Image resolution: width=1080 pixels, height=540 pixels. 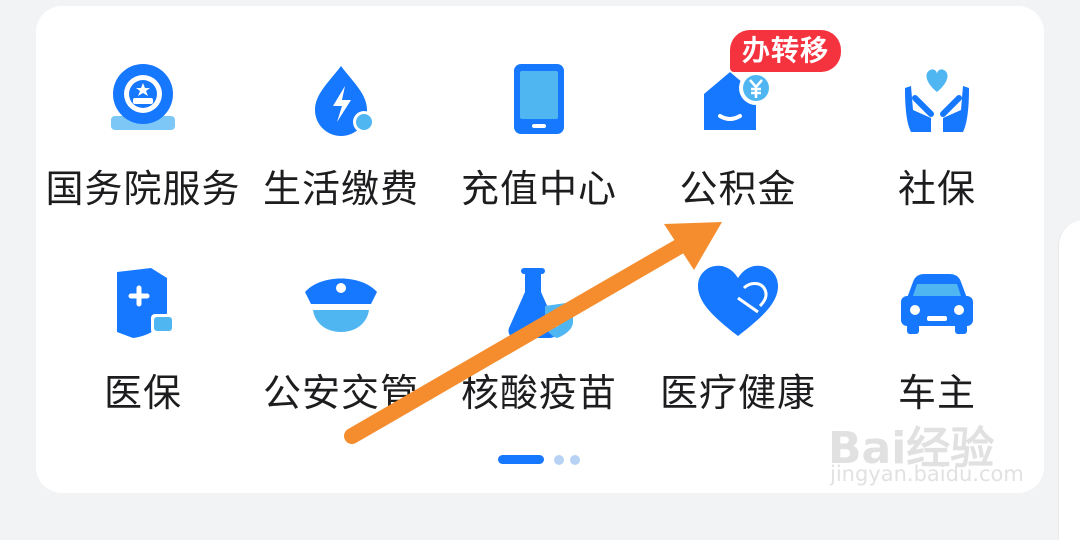 I want to click on service-label: 医保, so click(x=142, y=393).